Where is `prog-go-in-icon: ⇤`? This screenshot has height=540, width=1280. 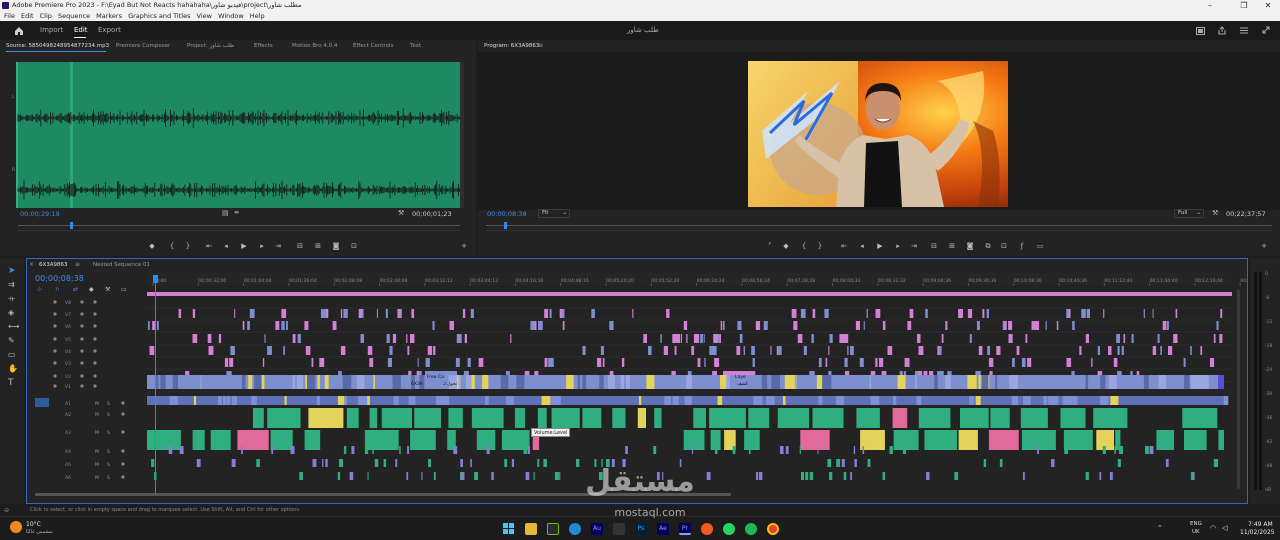
prog-go-in-icon: ⇤ is located at coordinates (844, 246).